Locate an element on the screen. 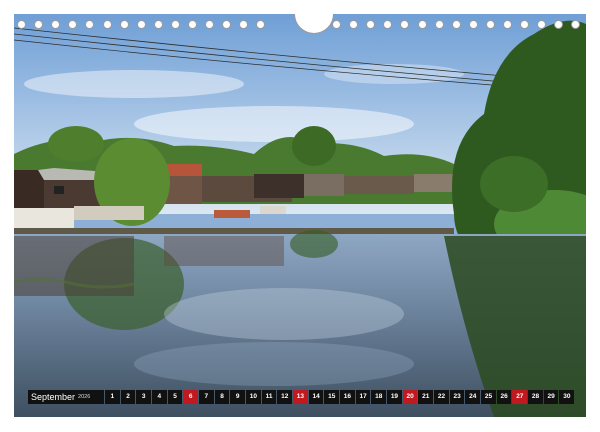 This screenshot has height=432, width=600. day-cell: 18 is located at coordinates (379, 397).